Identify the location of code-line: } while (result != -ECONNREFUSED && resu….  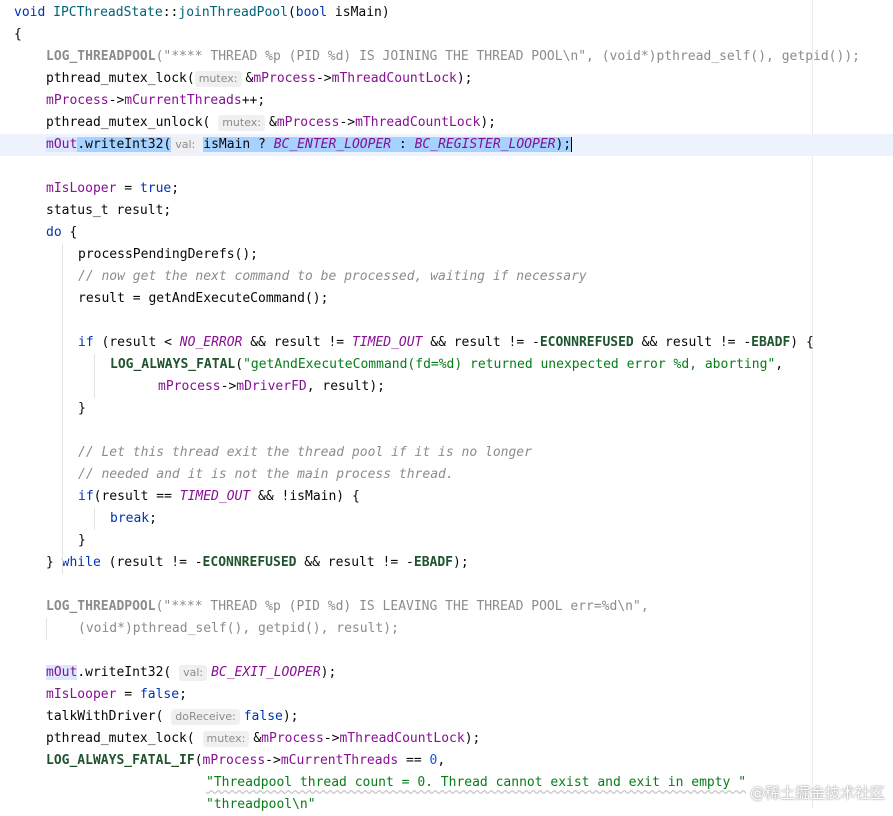
(446, 563).